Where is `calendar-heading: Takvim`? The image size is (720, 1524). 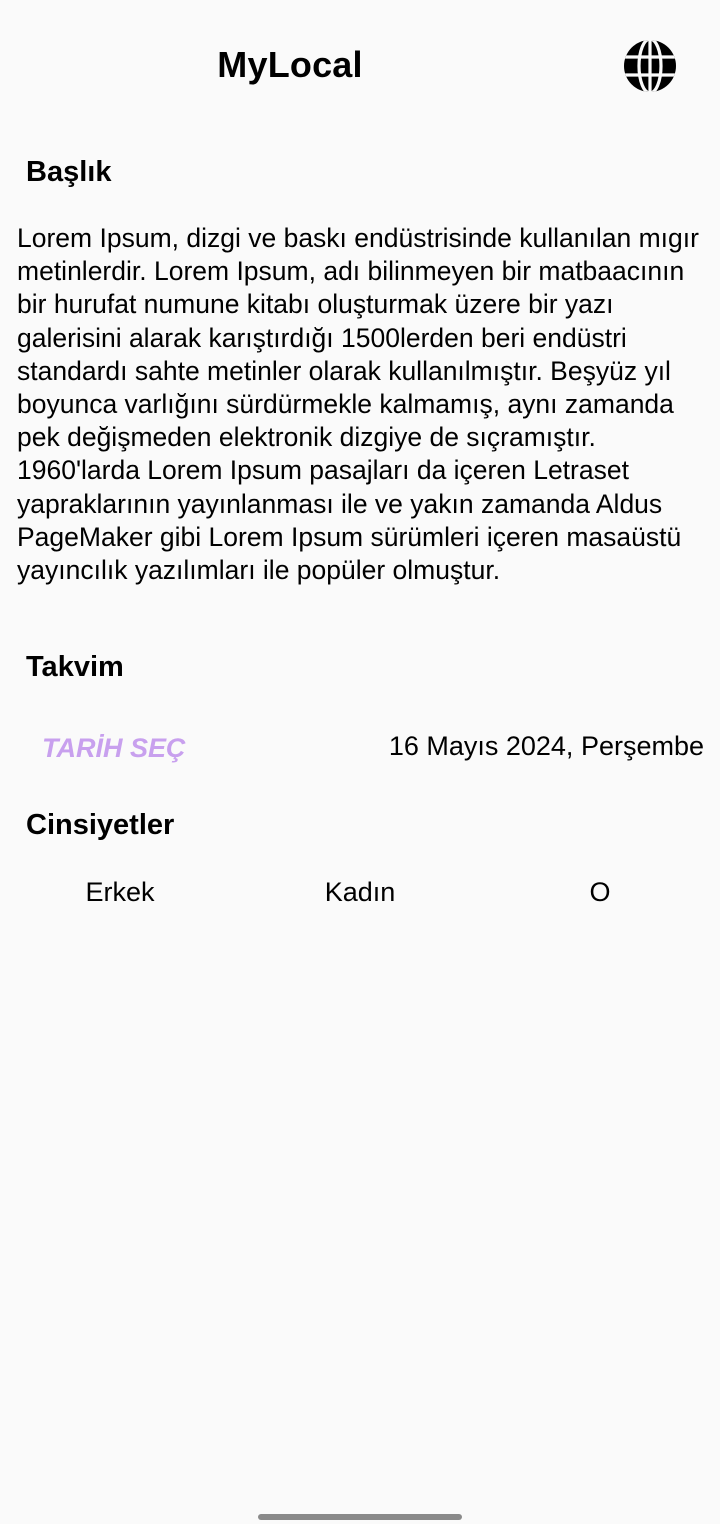 calendar-heading: Takvim is located at coordinates (75, 667).